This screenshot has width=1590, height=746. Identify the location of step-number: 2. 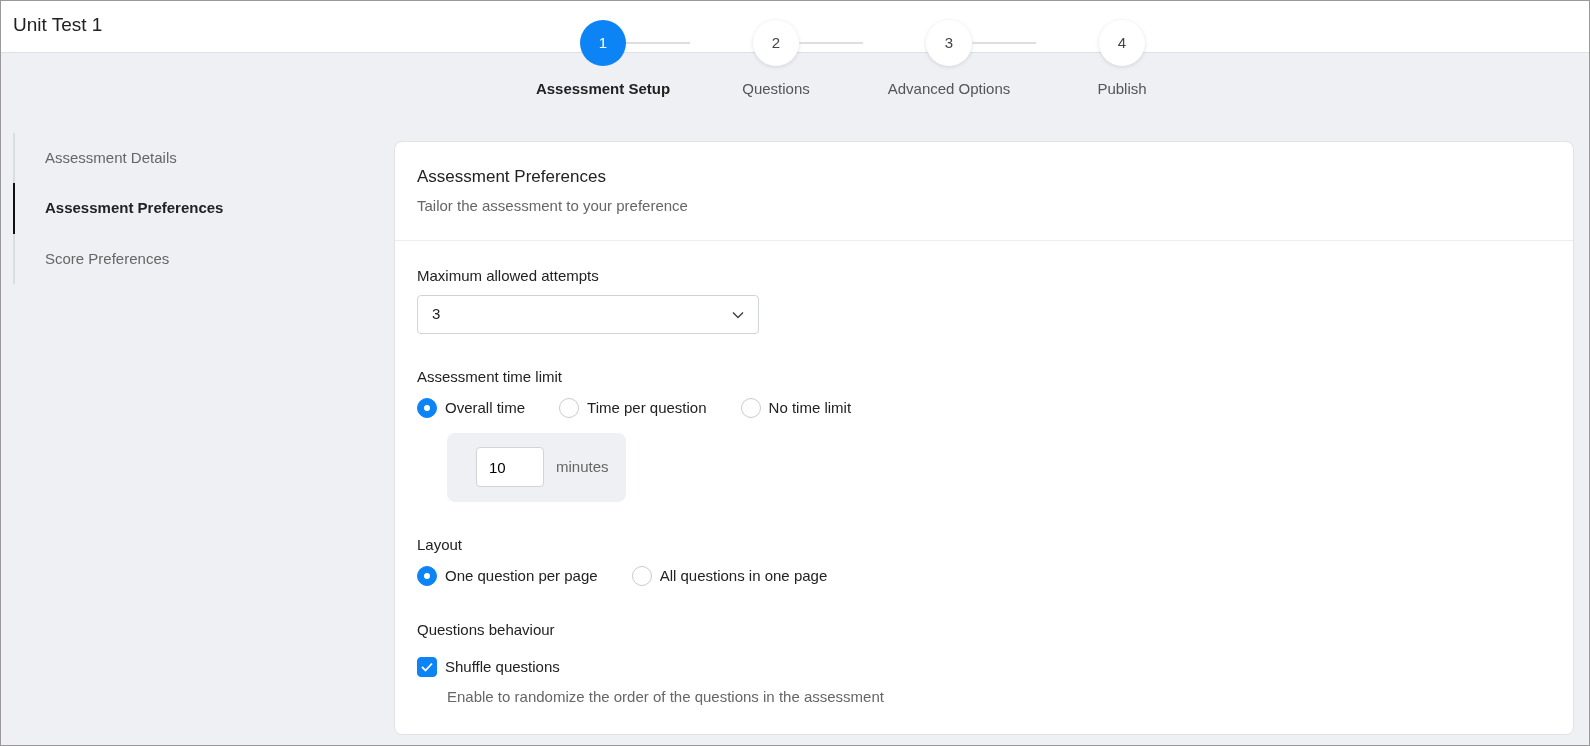
(776, 43).